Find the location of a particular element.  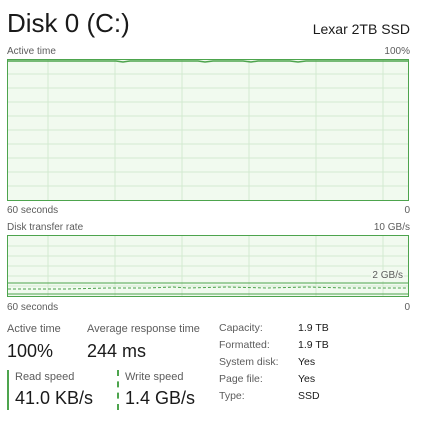

type-key: Type: is located at coordinates (232, 396).